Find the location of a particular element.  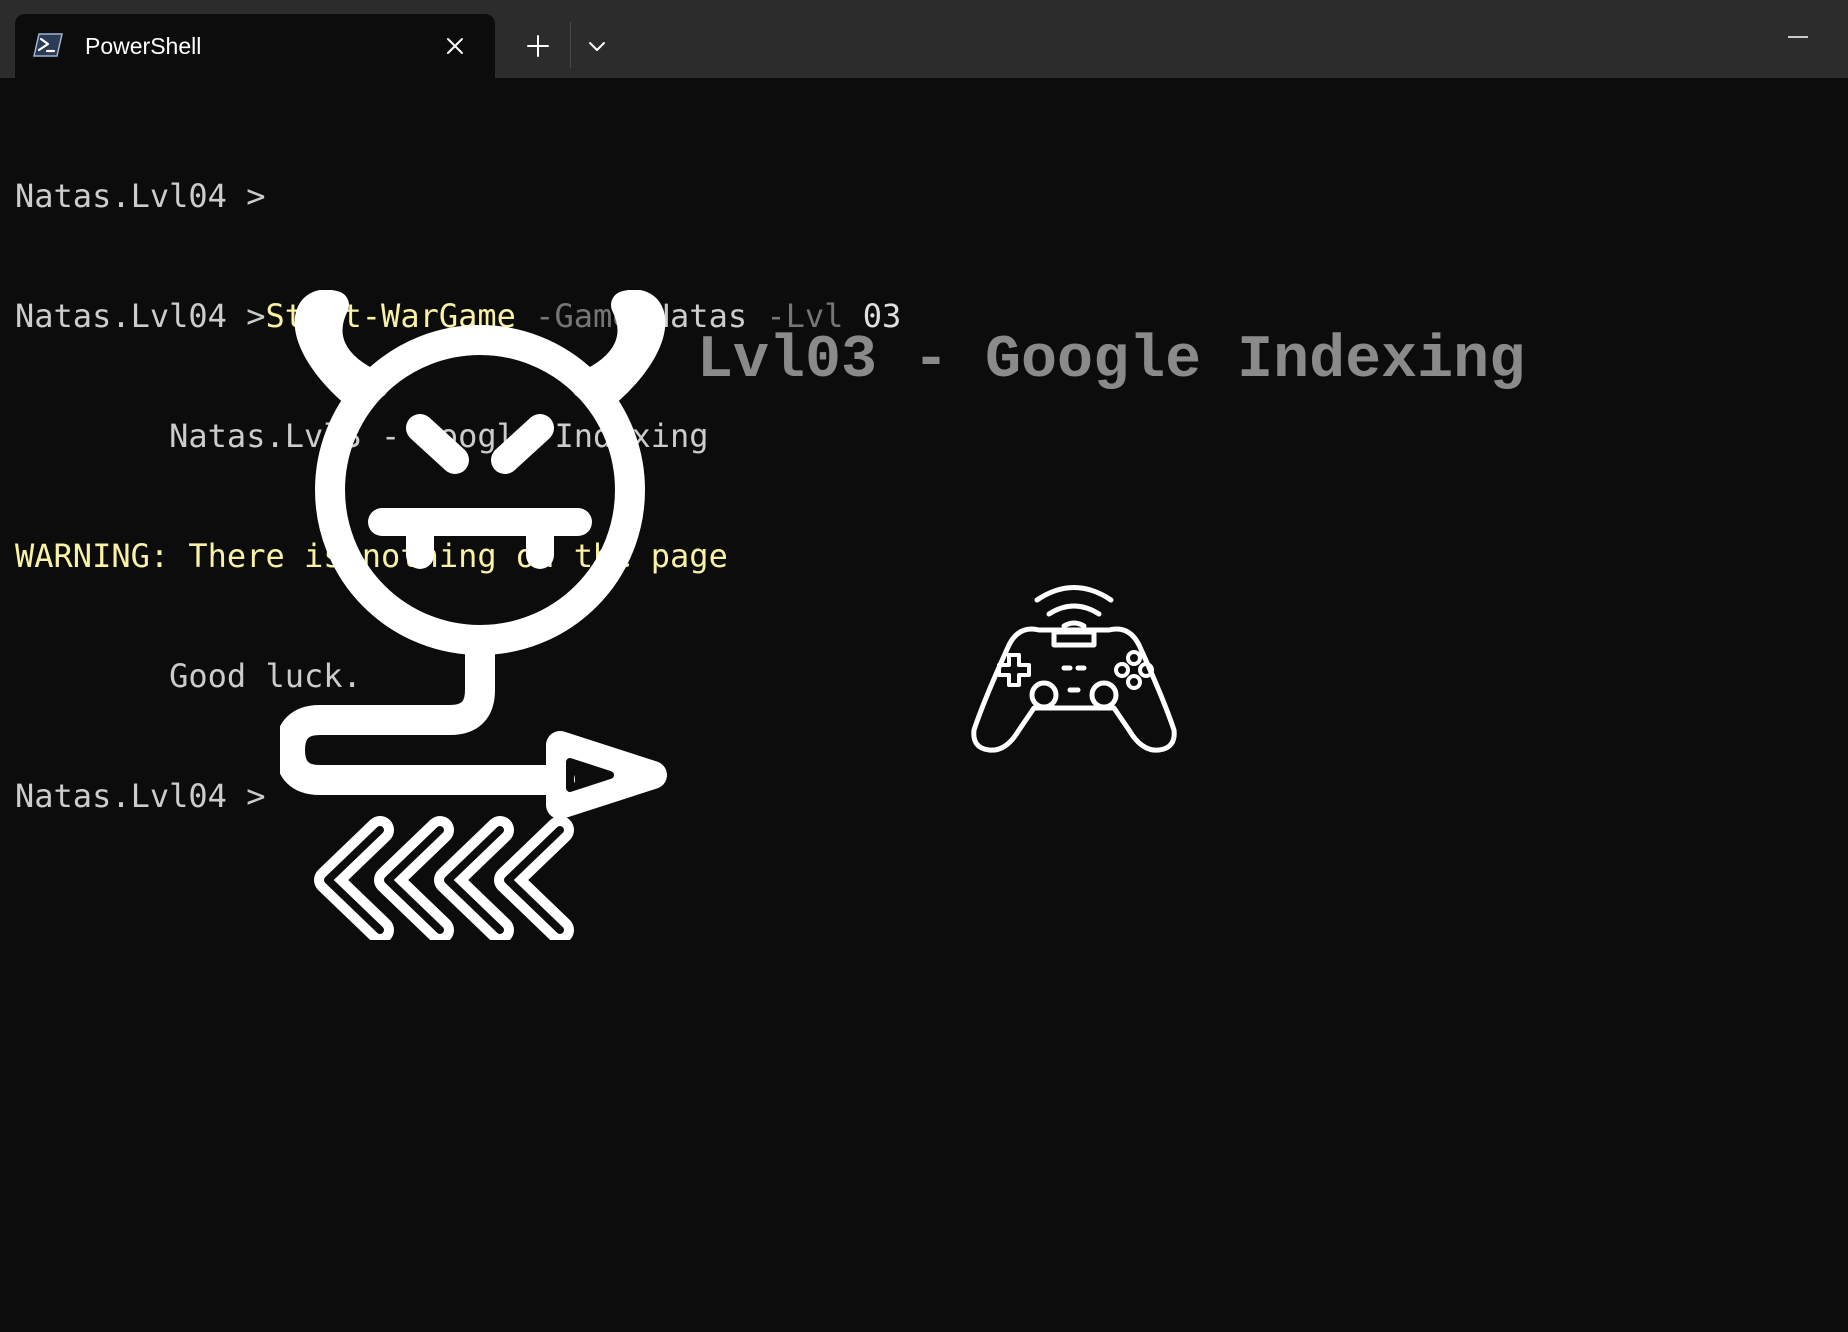

chevron-down-icon is located at coordinates (597, 46).